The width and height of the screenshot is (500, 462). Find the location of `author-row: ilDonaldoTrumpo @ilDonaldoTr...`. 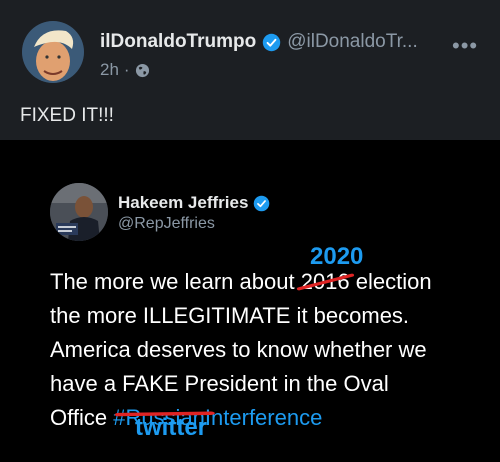

author-row: ilDonaldoTrumpo @ilDonaldoTr... is located at coordinates (259, 42).